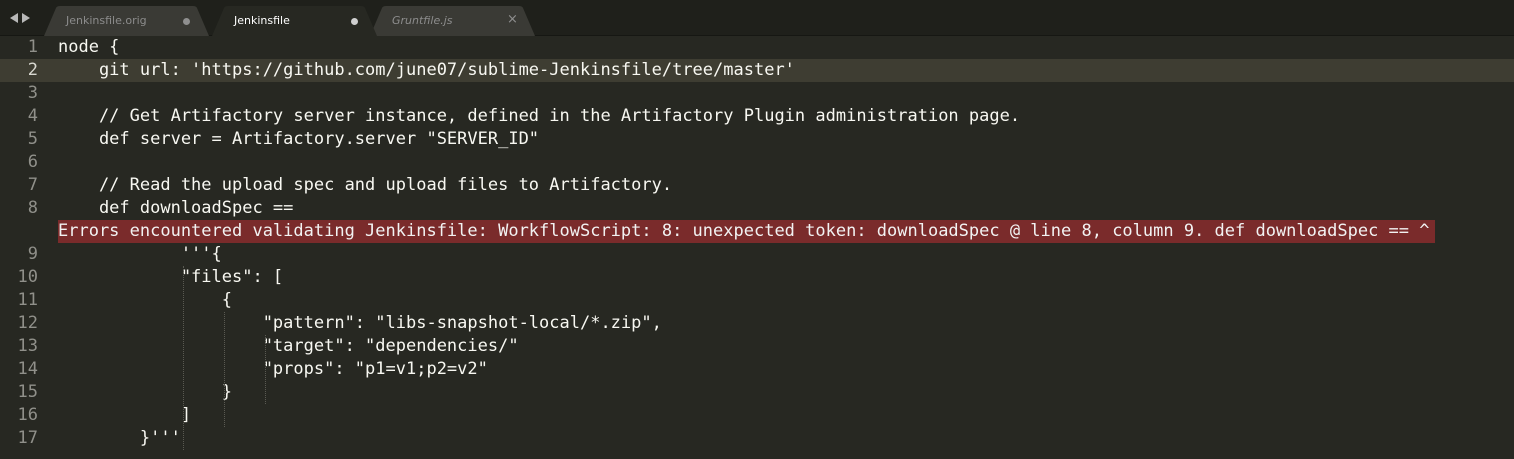  Describe the element at coordinates (27, 277) in the screenshot. I see `line-number: 10` at that location.